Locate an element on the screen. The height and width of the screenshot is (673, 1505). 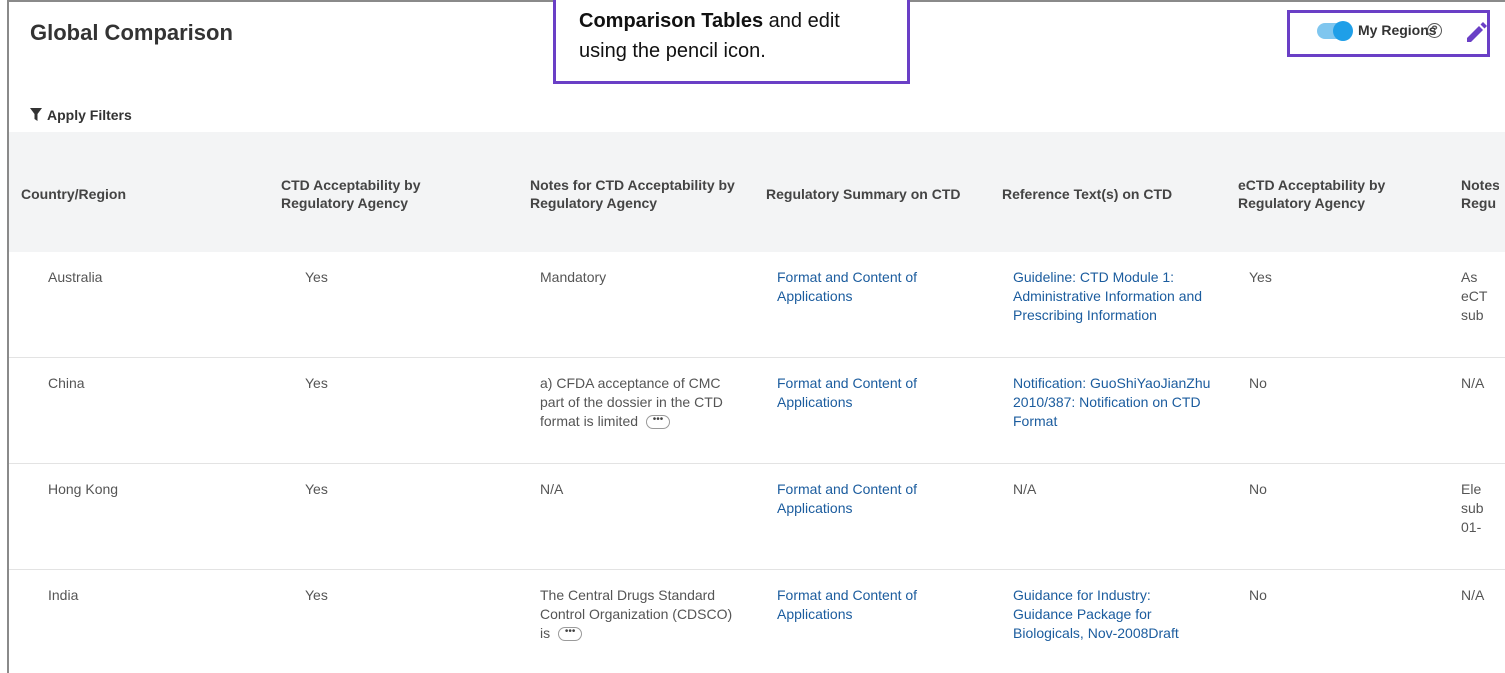
column-header-ctd-acceptability: CTD Acceptability by Regulatory Agency is located at coordinates (381, 194).